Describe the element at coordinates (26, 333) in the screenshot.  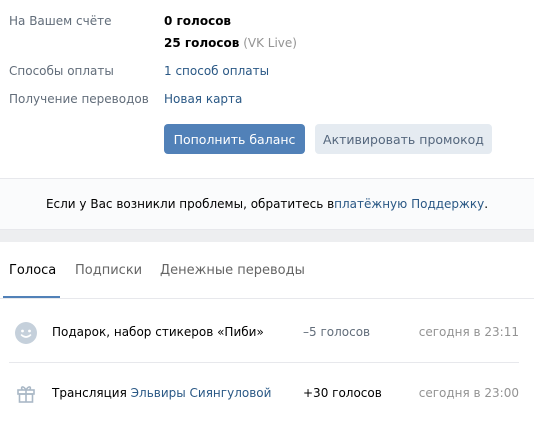
I see `smile-icon` at that location.